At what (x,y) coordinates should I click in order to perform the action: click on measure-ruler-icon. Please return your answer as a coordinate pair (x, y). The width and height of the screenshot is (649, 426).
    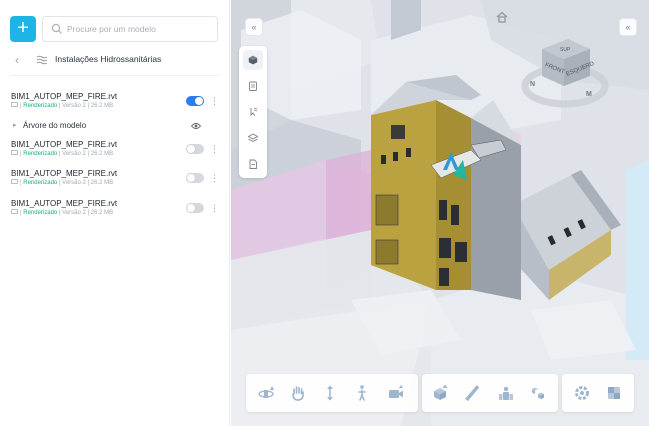
    Looking at the image, I should click on (472, 393).